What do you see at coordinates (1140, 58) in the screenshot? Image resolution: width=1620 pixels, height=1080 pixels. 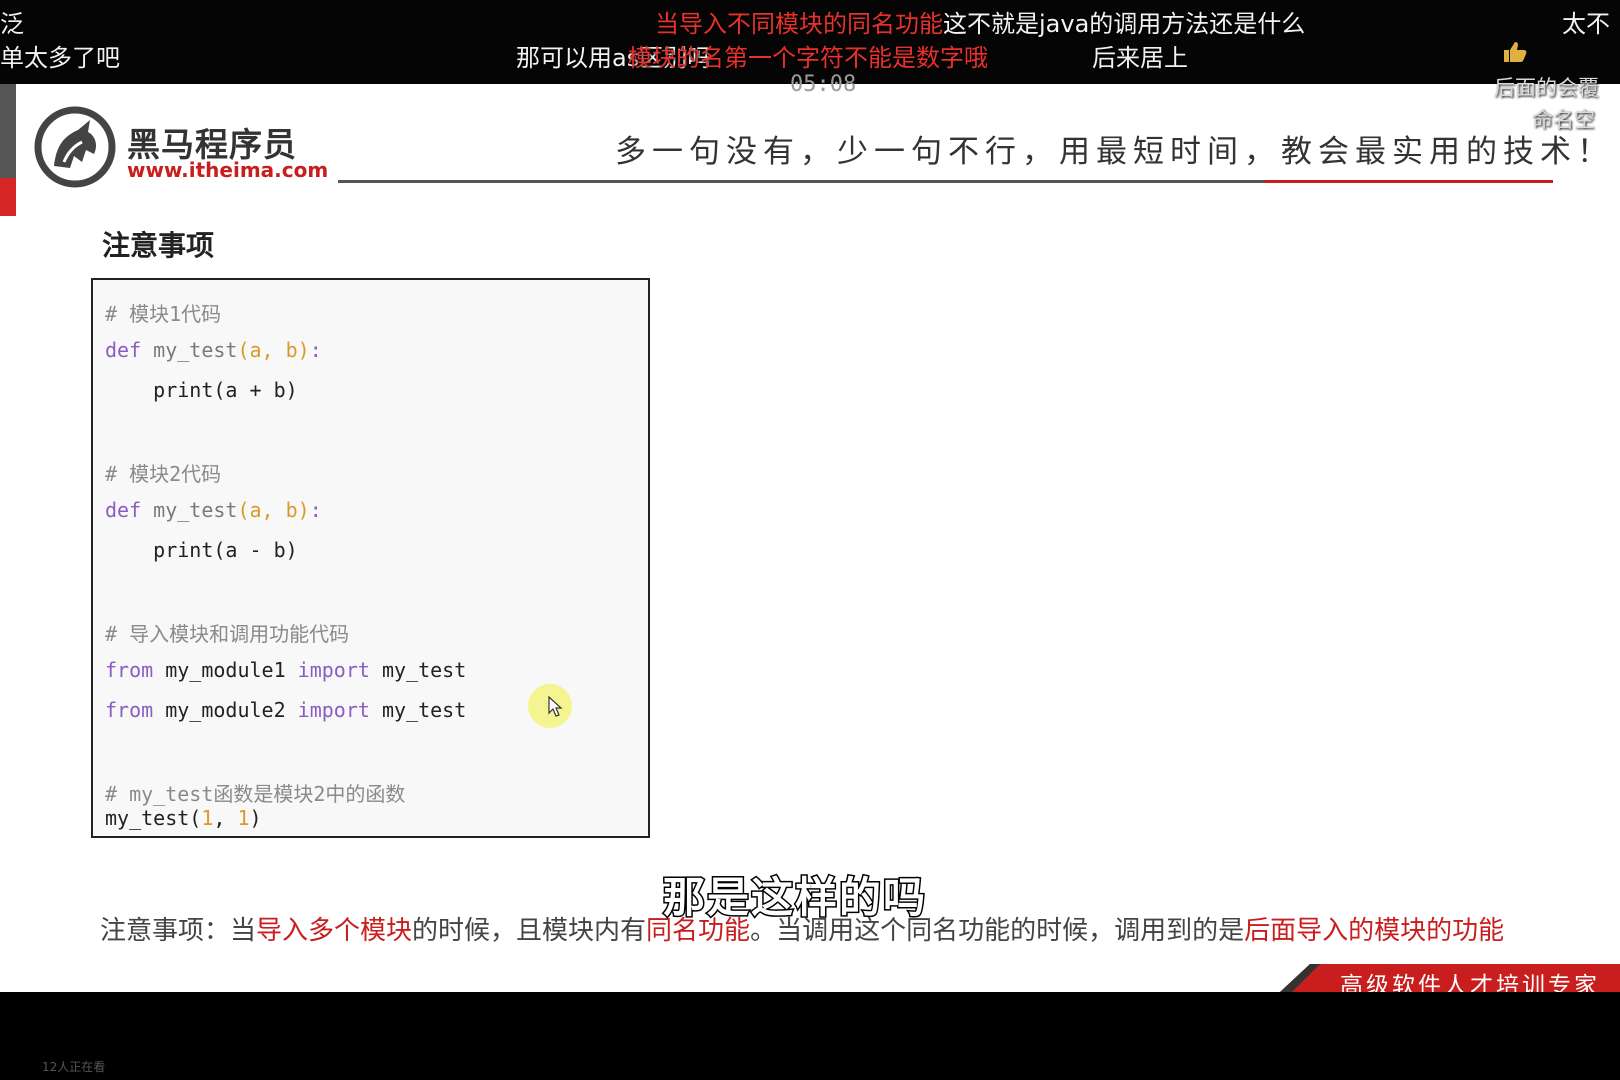 I see `danmaku-comment: 后来居上` at bounding box center [1140, 58].